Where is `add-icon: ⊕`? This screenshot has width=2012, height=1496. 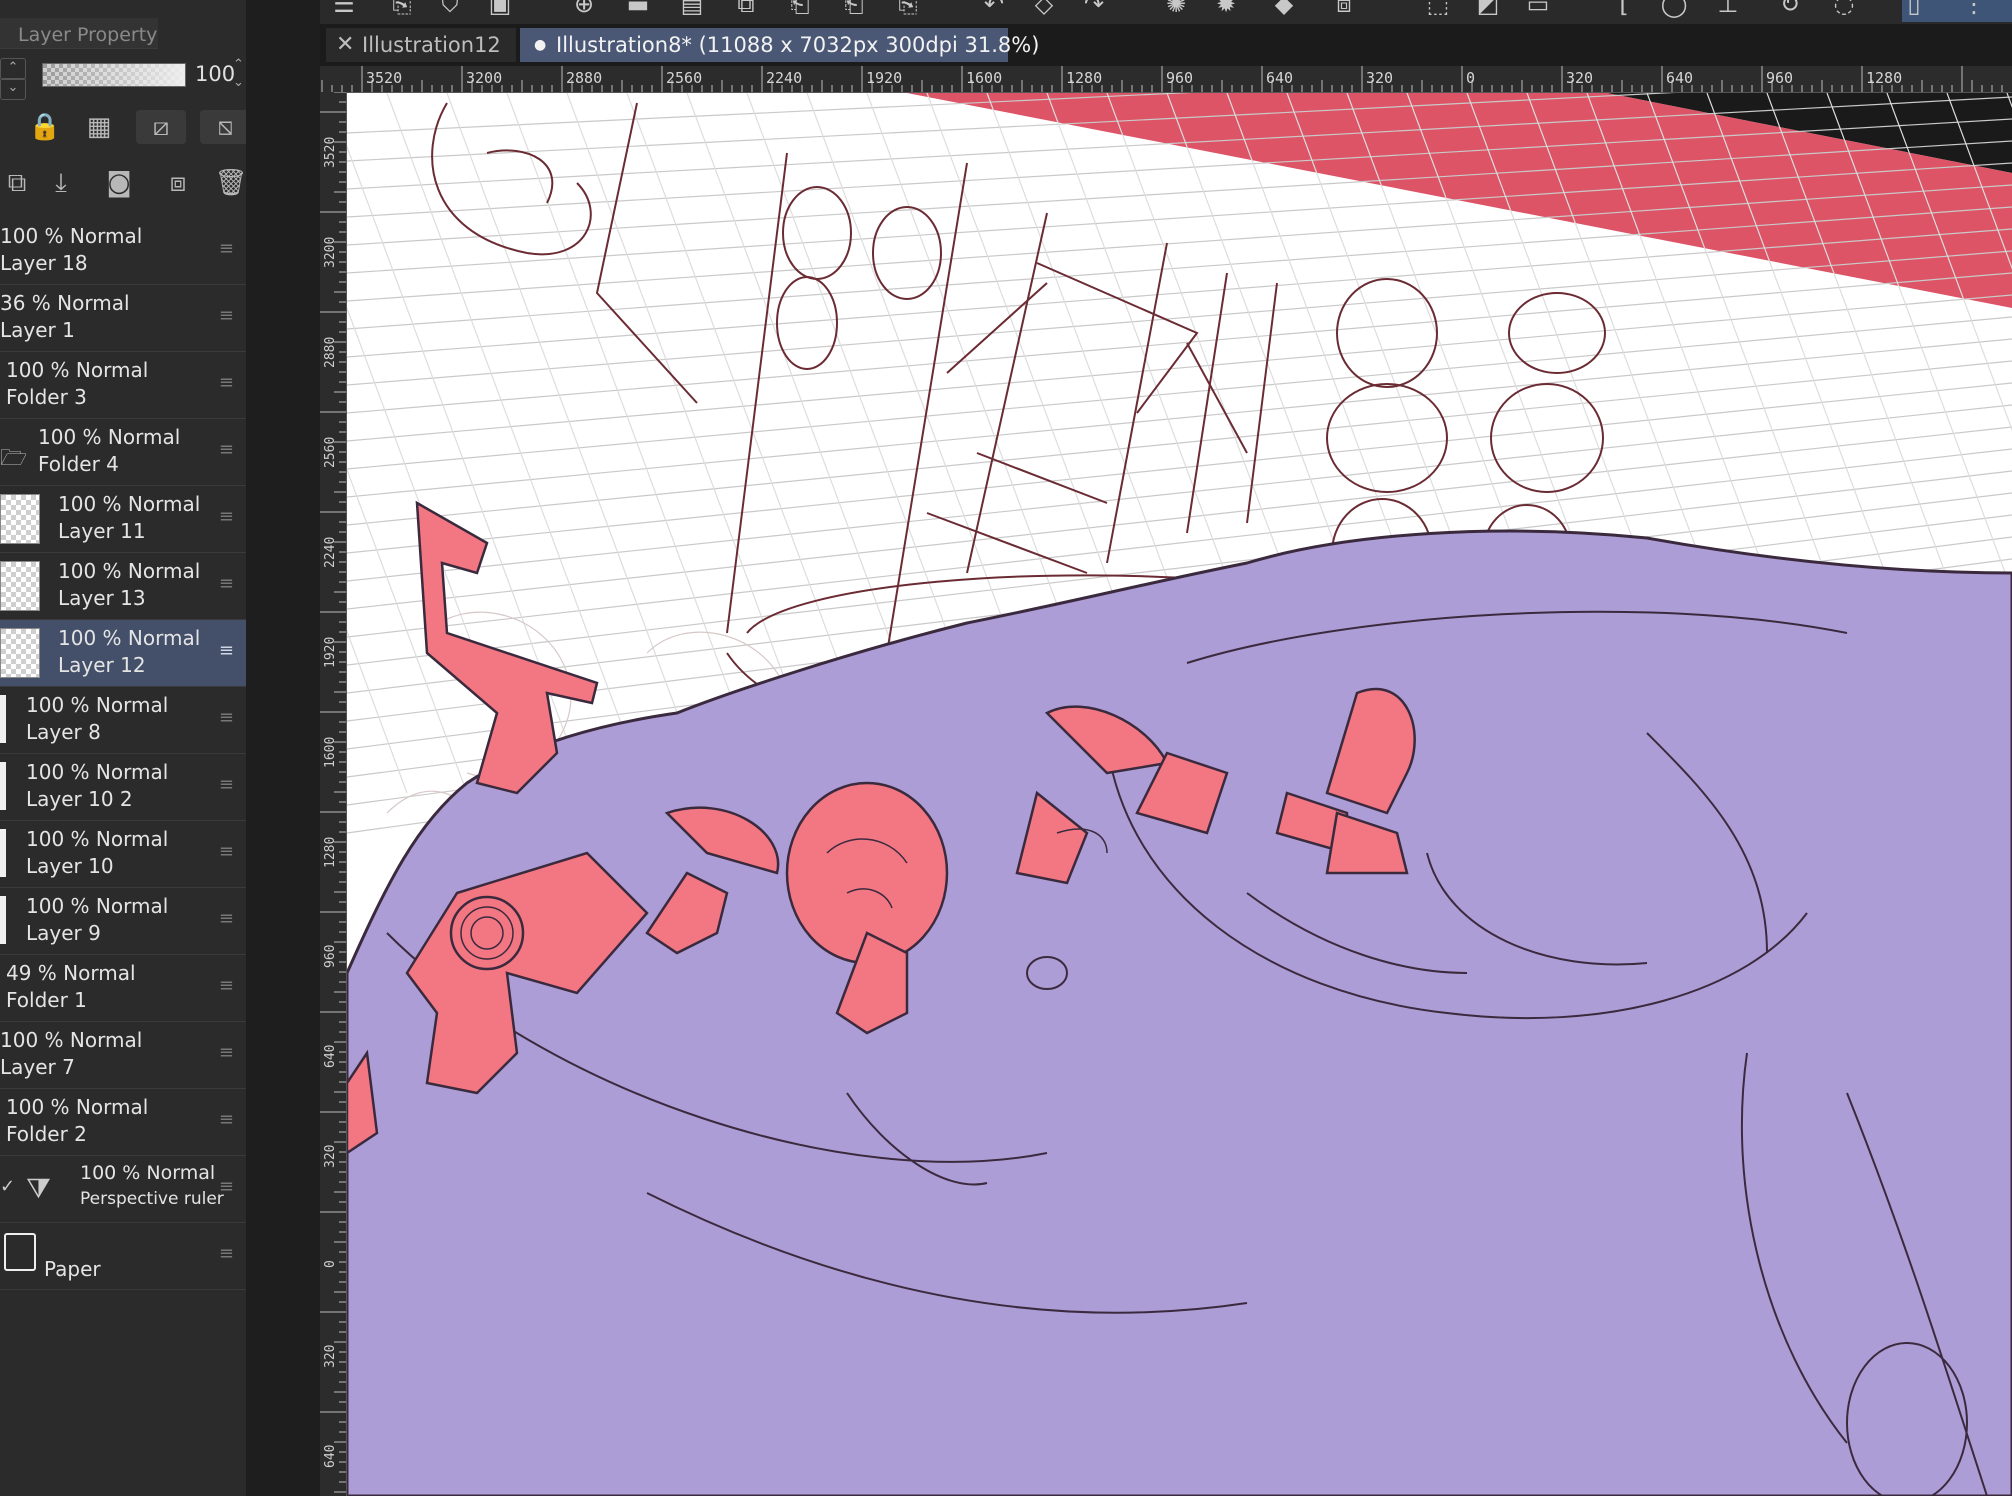 add-icon: ⊕ is located at coordinates (584, 9).